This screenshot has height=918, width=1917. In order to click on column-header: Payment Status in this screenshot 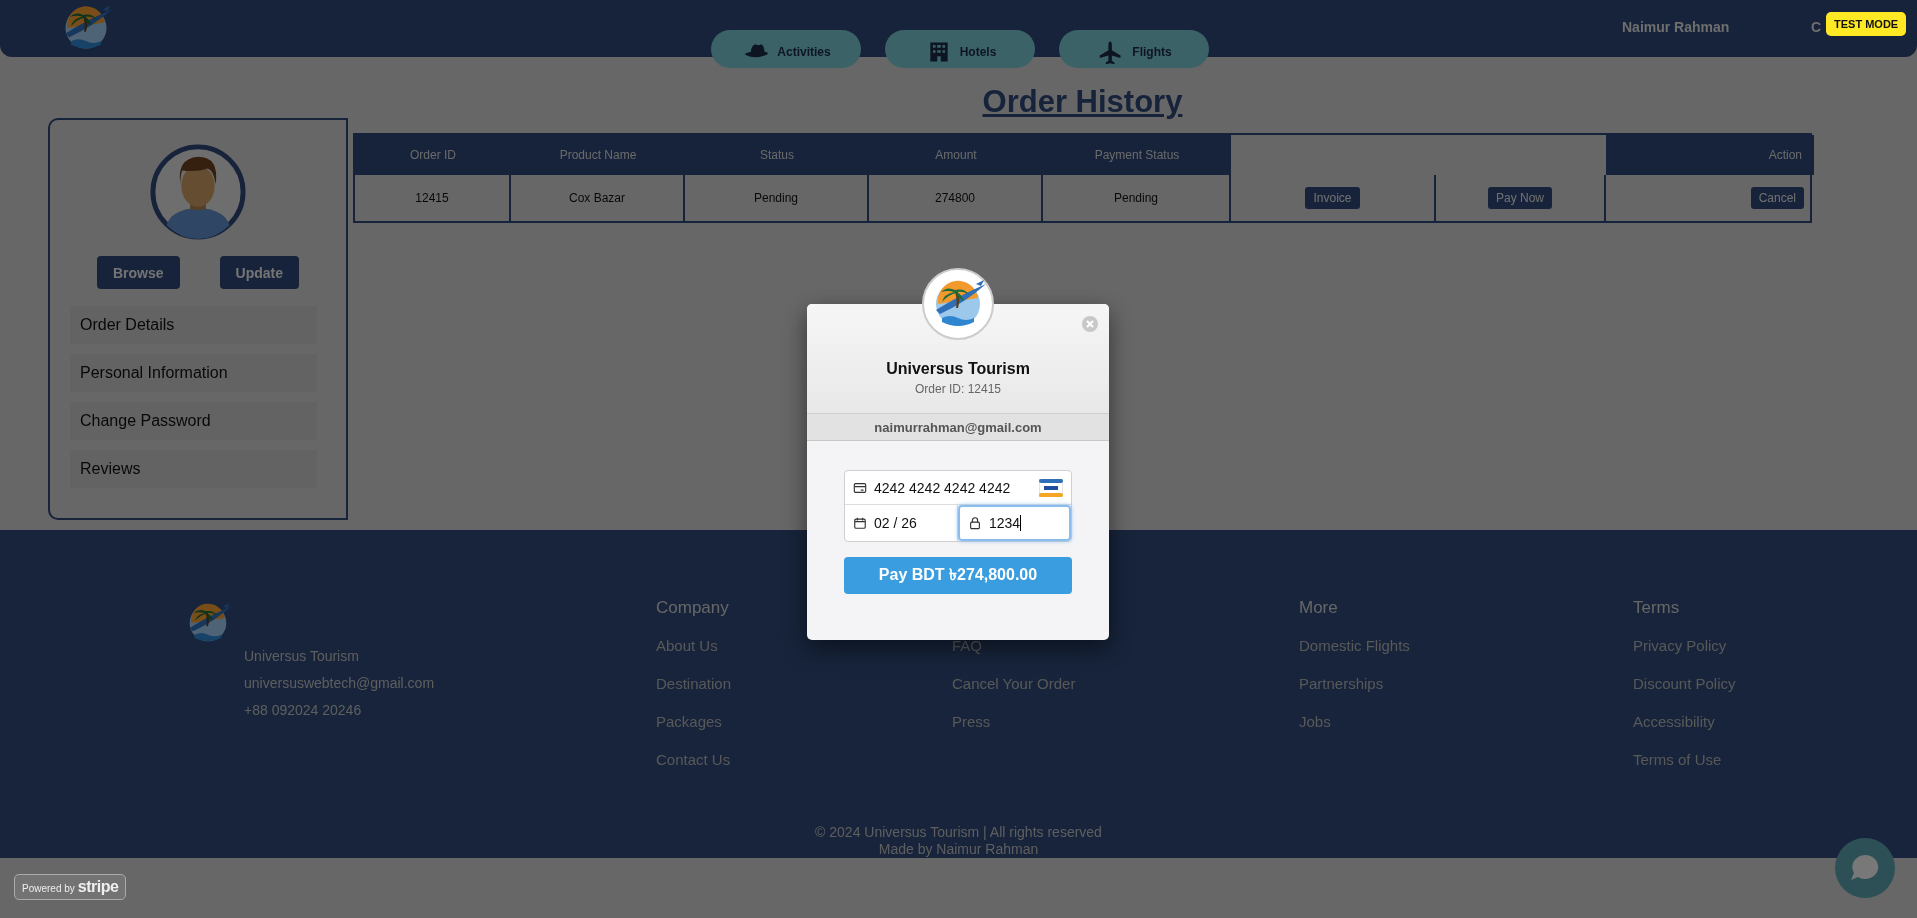, I will do `click(1137, 155)`.